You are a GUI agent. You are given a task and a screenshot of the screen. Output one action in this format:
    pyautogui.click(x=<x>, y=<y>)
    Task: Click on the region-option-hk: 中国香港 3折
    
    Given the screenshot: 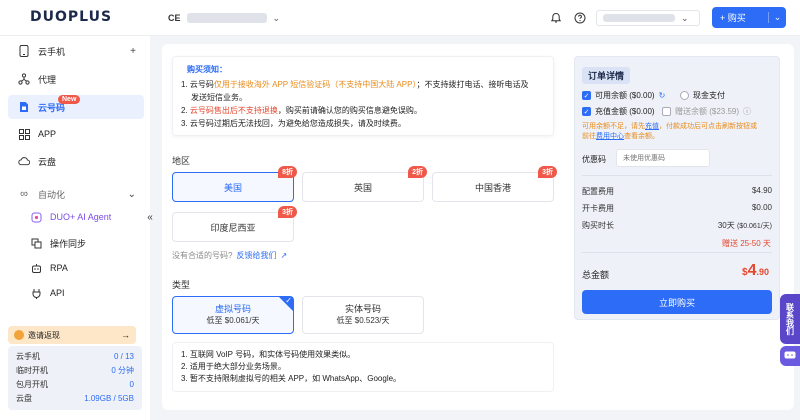 What is the action you would take?
    pyautogui.click(x=494, y=184)
    